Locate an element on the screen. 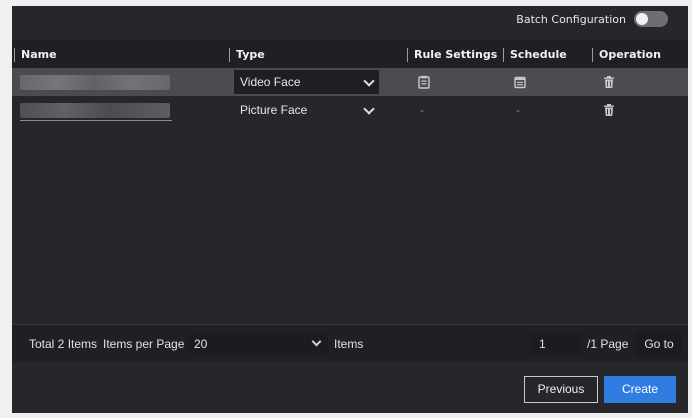 The width and height of the screenshot is (692, 418). table-row: Video Face is located at coordinates (350, 82).